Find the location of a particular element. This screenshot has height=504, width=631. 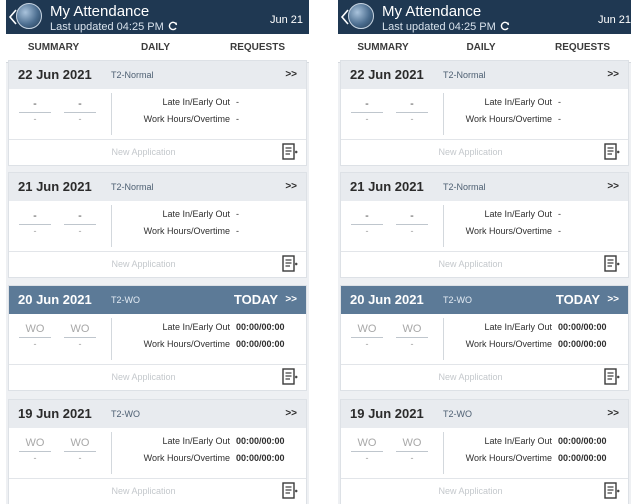

punch-in: - - is located at coordinates (367, 223).